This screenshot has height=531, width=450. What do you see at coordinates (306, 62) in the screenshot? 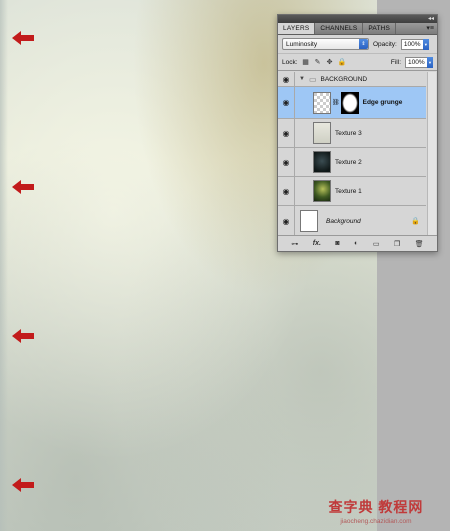
I see `lock-transparent-icon: ▦` at bounding box center [306, 62].